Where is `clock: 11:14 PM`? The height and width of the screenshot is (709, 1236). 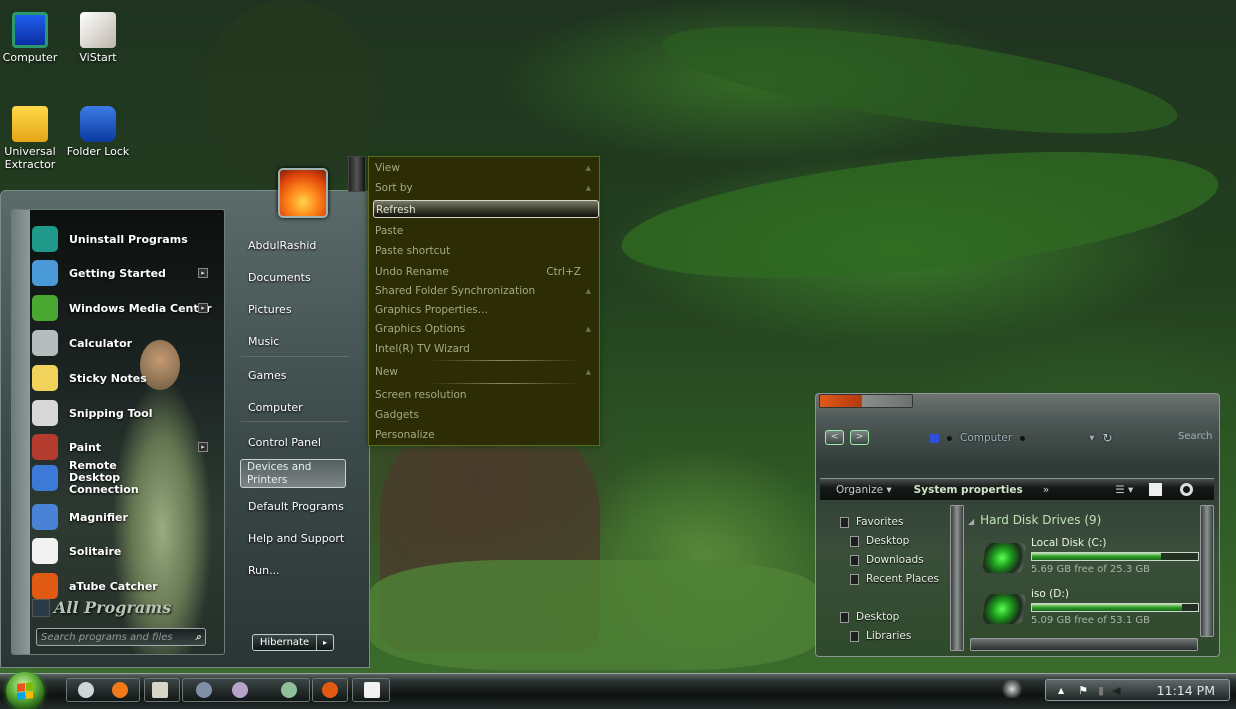 clock: 11:14 PM is located at coordinates (1186, 690).